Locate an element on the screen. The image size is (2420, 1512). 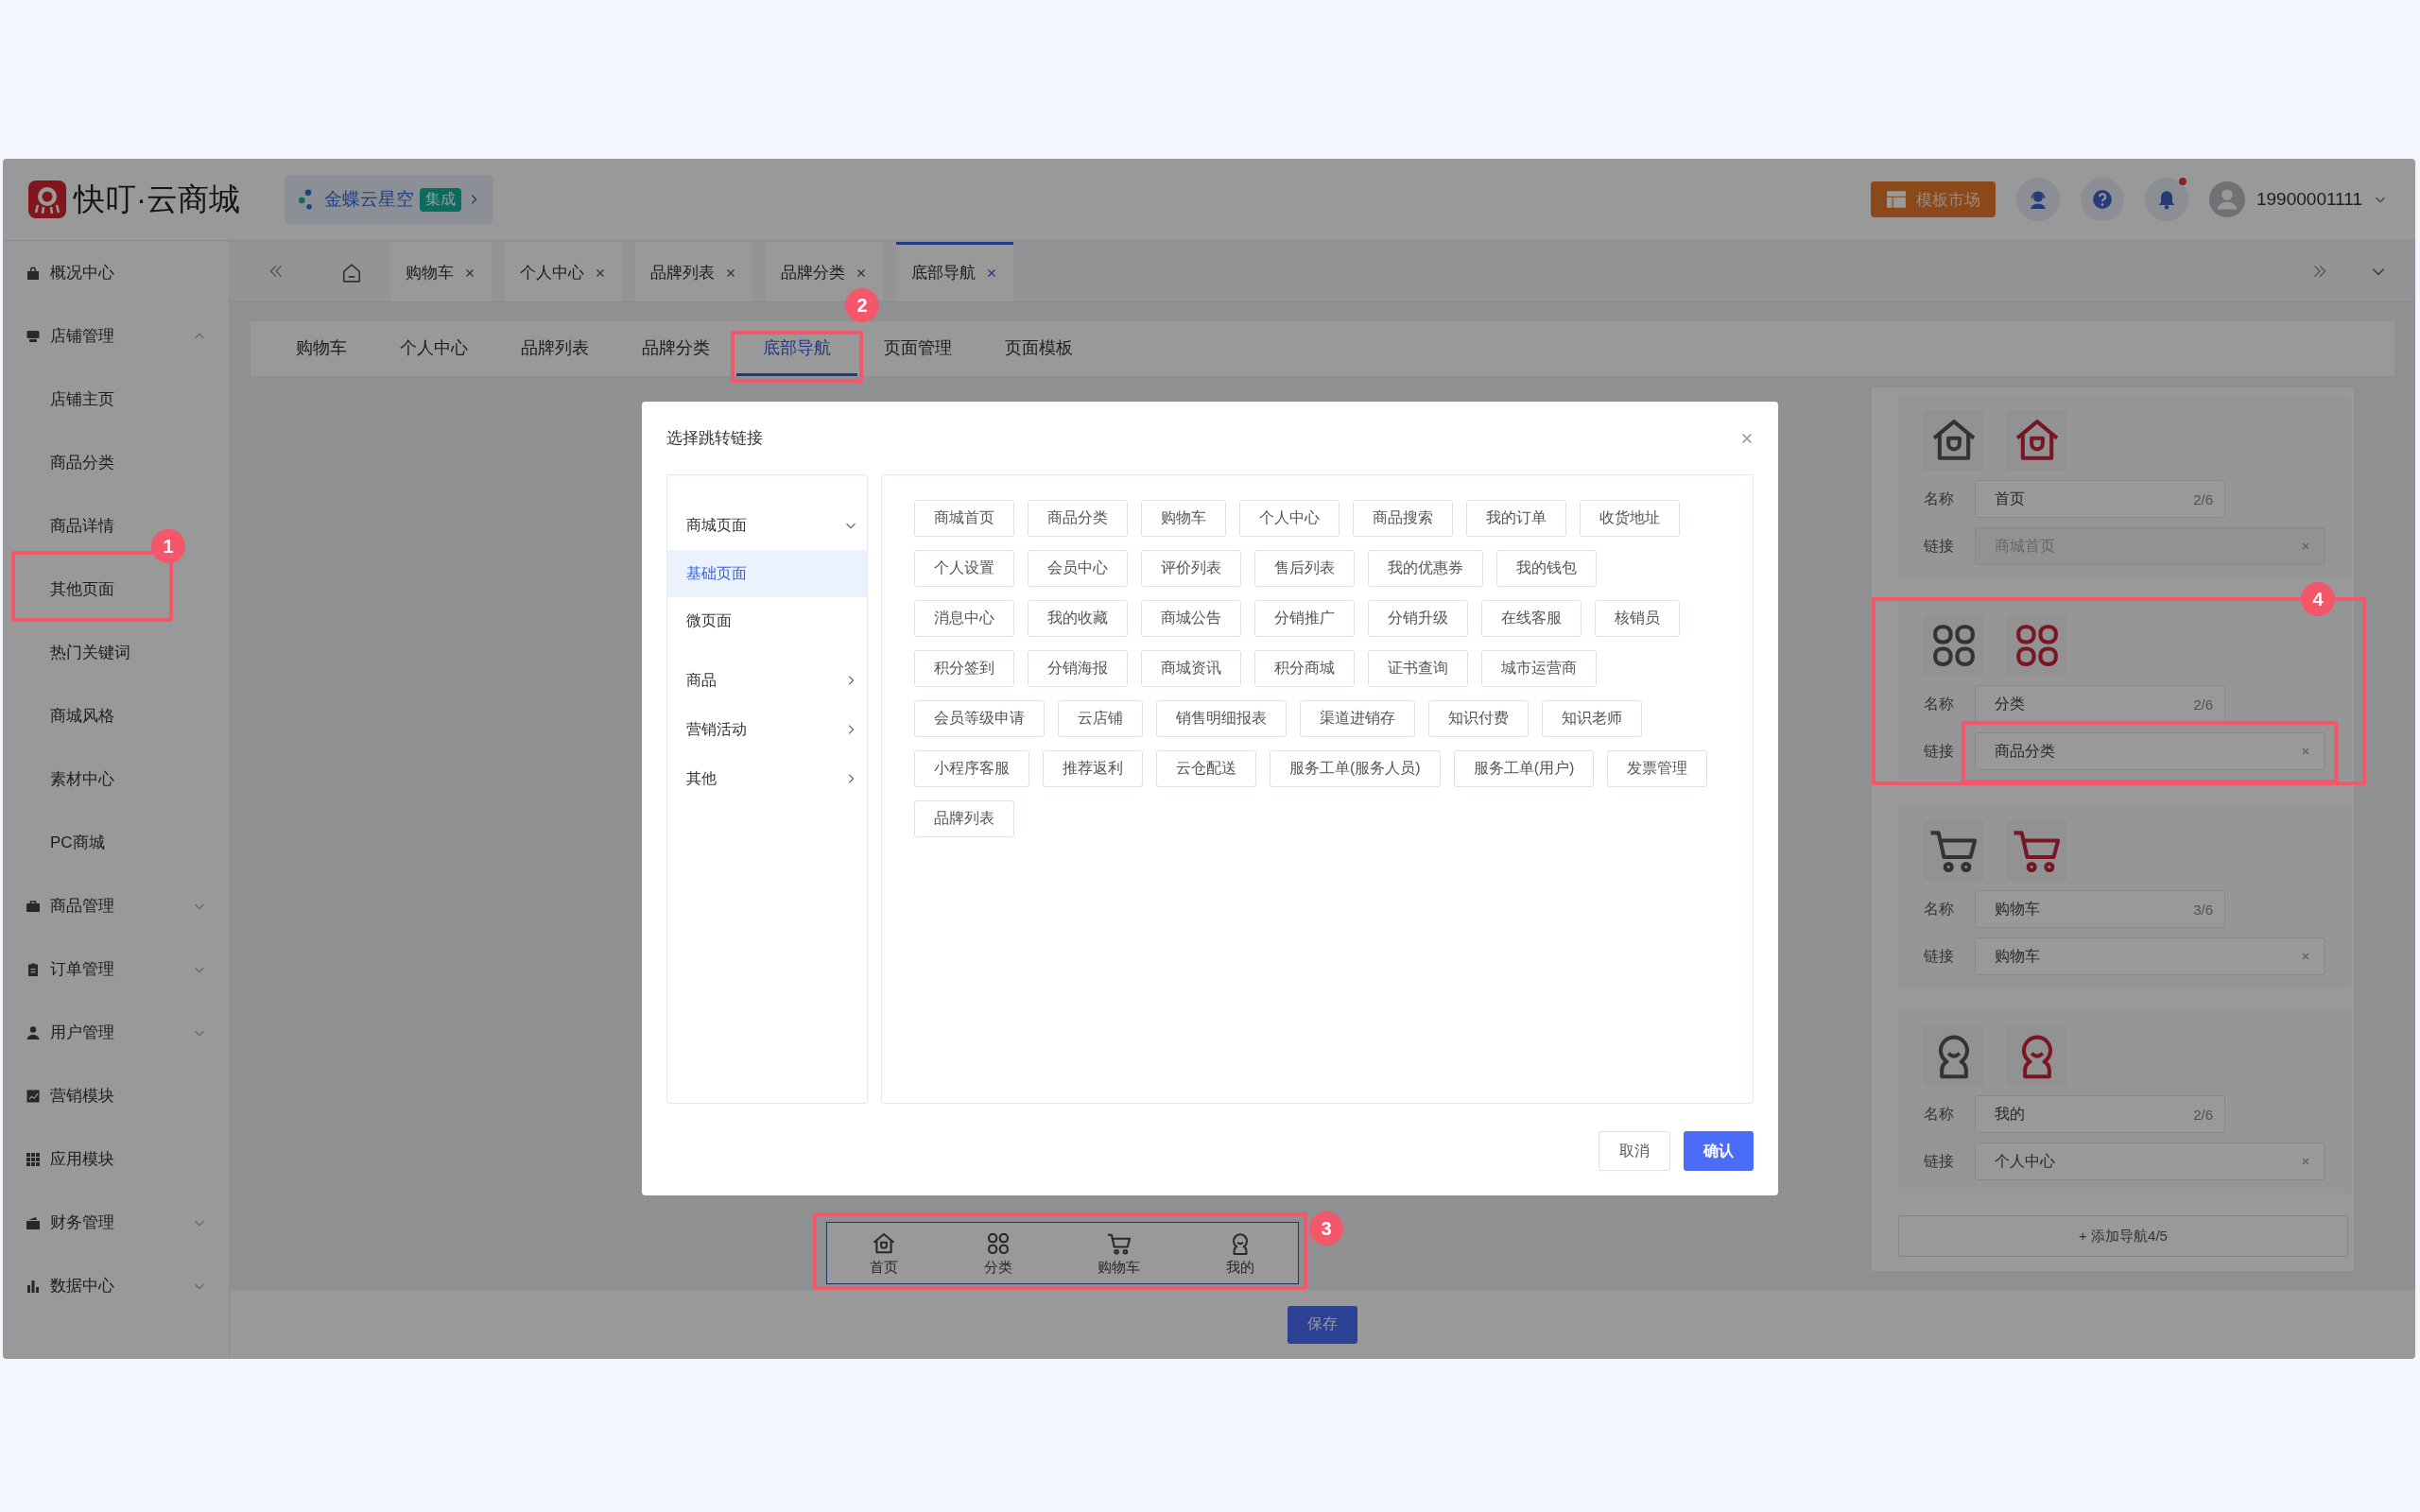
menu-item: 基础页面 is located at coordinates (767, 573).